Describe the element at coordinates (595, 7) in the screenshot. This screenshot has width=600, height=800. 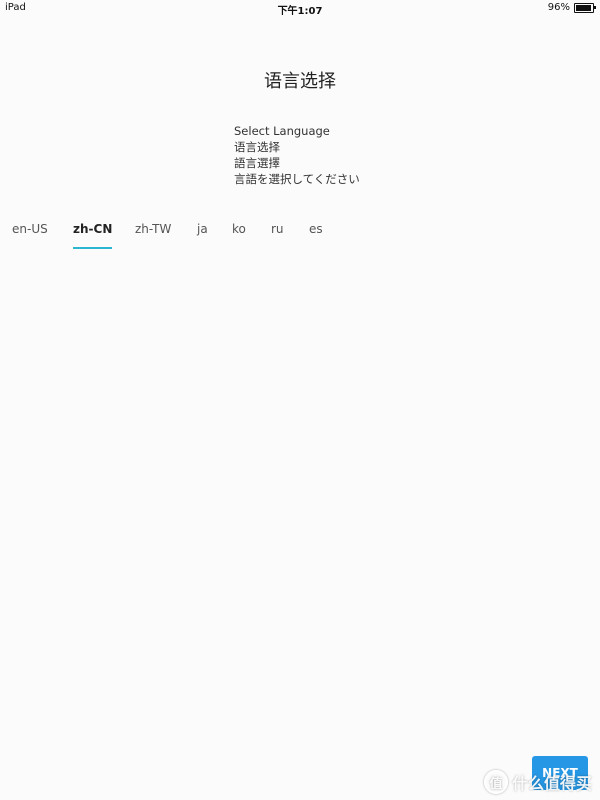
I see `battery-tip` at that location.